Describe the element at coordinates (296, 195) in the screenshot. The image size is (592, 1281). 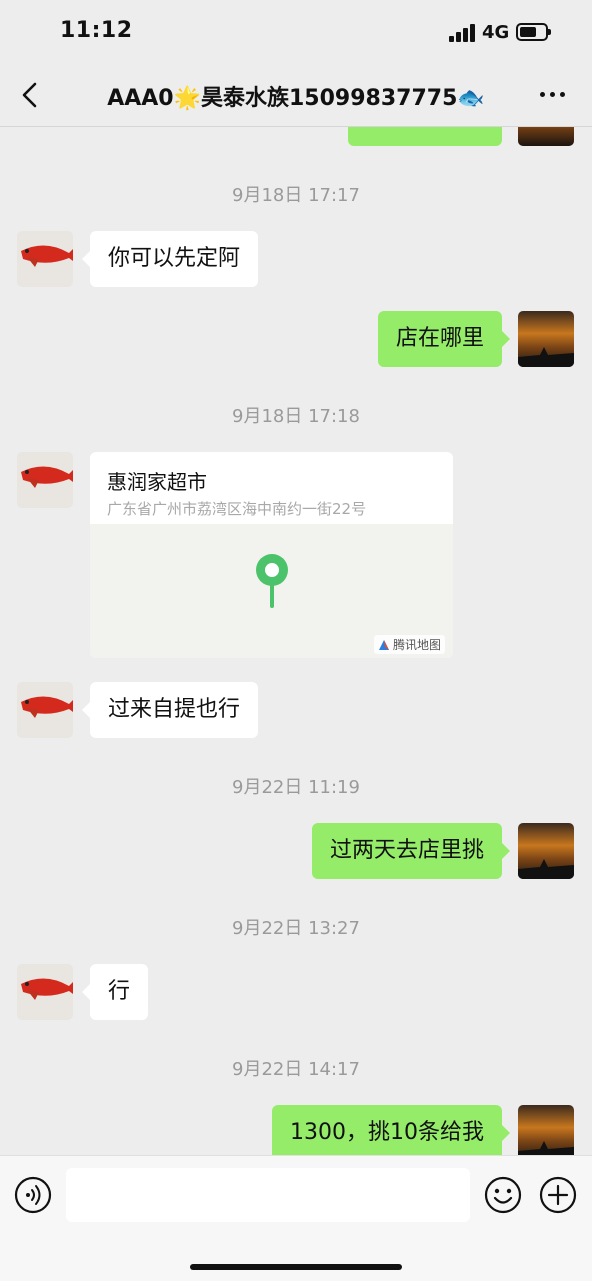
I see `message-timestamp: 9月18日 17:17` at that location.